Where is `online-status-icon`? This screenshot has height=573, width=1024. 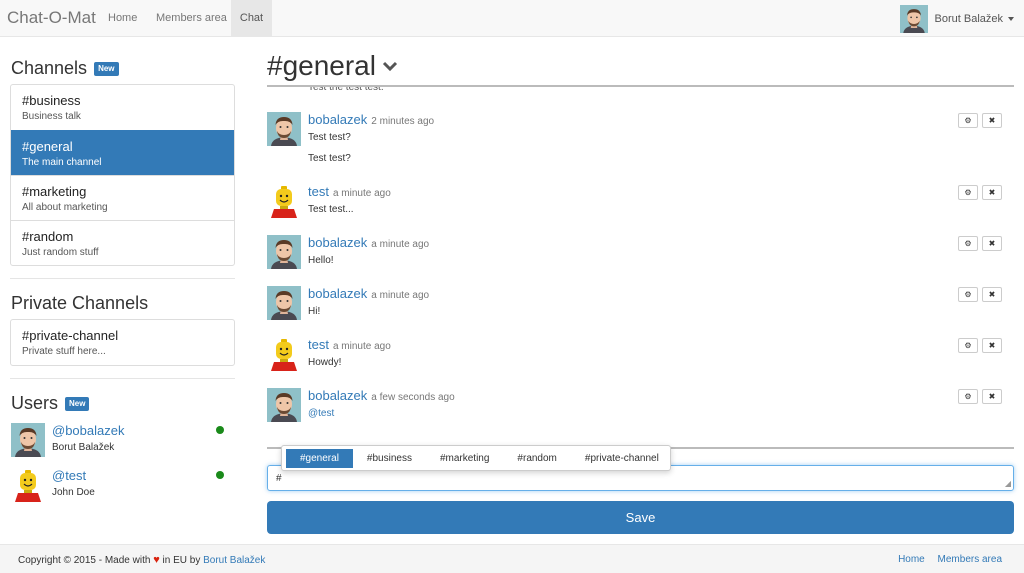
online-status-icon is located at coordinates (220, 430).